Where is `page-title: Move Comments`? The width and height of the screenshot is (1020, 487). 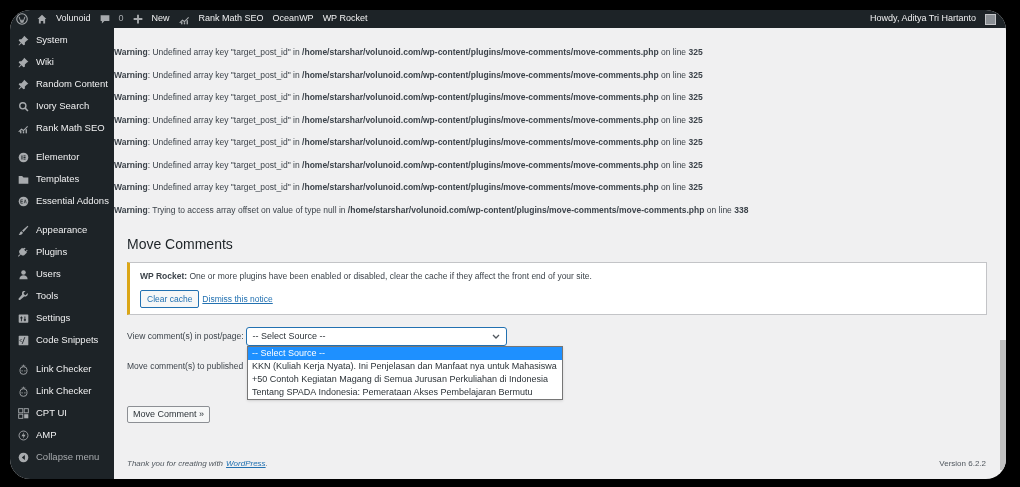
page-title: Move Comments is located at coordinates (180, 244).